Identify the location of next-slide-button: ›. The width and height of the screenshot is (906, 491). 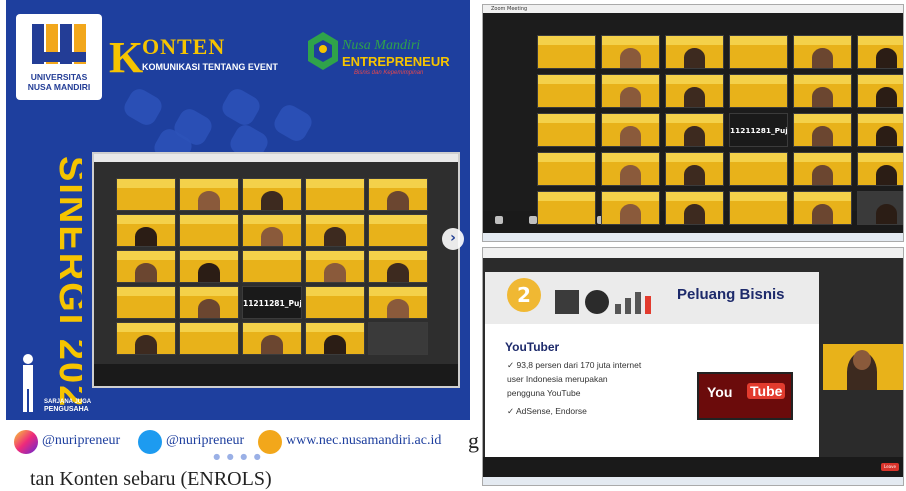
(453, 239).